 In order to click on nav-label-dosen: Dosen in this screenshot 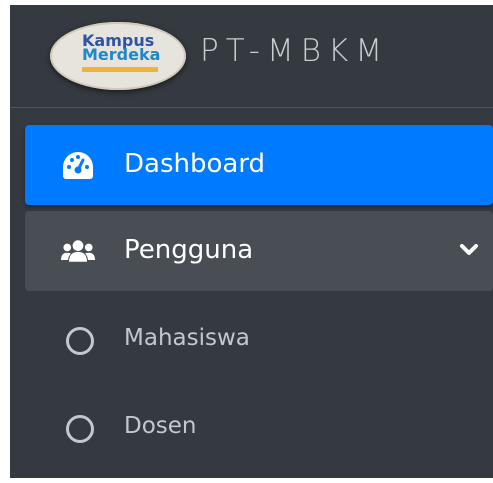, I will do `click(160, 426)`.